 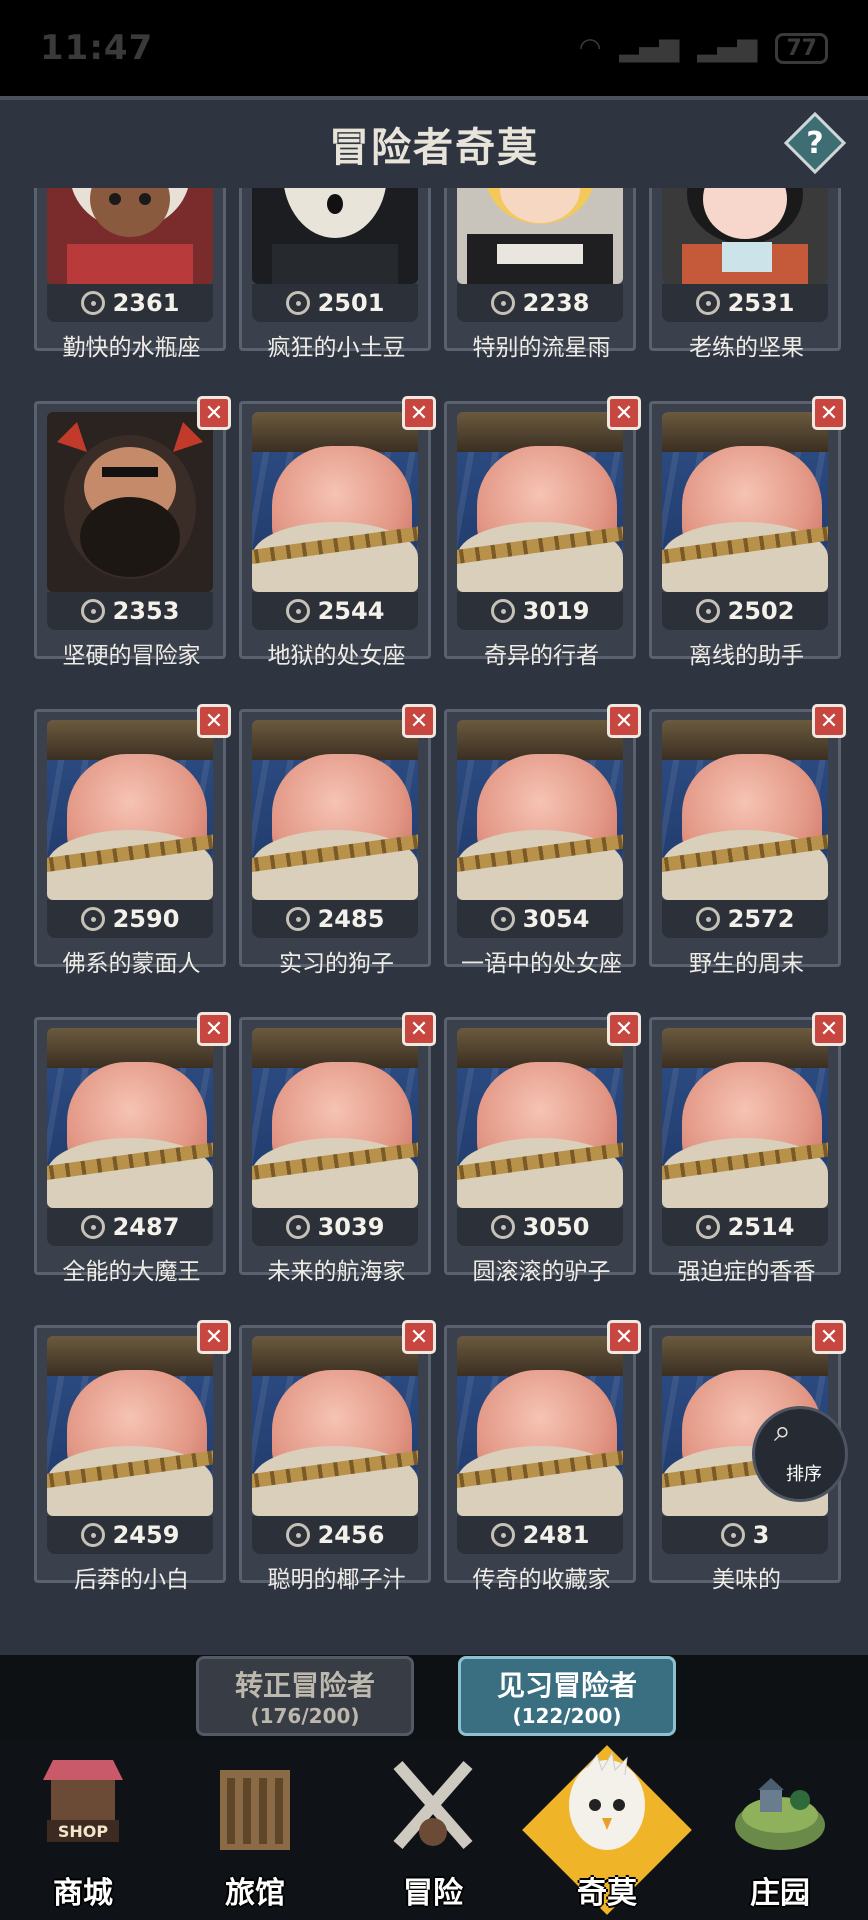 What do you see at coordinates (761, 1227) in the screenshot?
I see `power-score-value: 2514` at bounding box center [761, 1227].